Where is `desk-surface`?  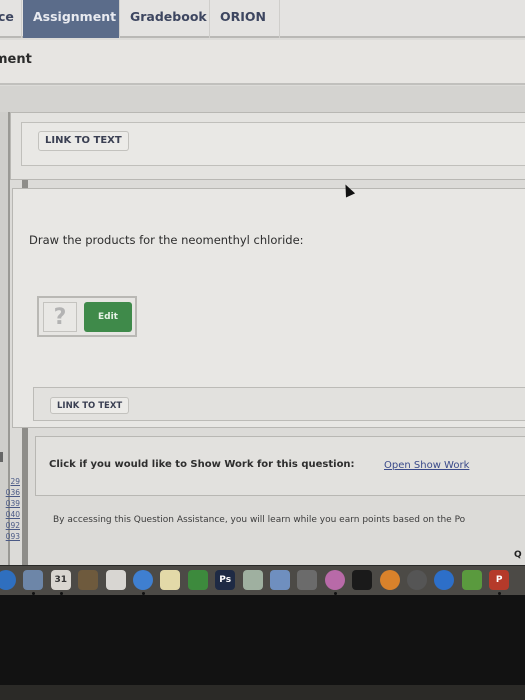 desk-surface is located at coordinates (262, 692).